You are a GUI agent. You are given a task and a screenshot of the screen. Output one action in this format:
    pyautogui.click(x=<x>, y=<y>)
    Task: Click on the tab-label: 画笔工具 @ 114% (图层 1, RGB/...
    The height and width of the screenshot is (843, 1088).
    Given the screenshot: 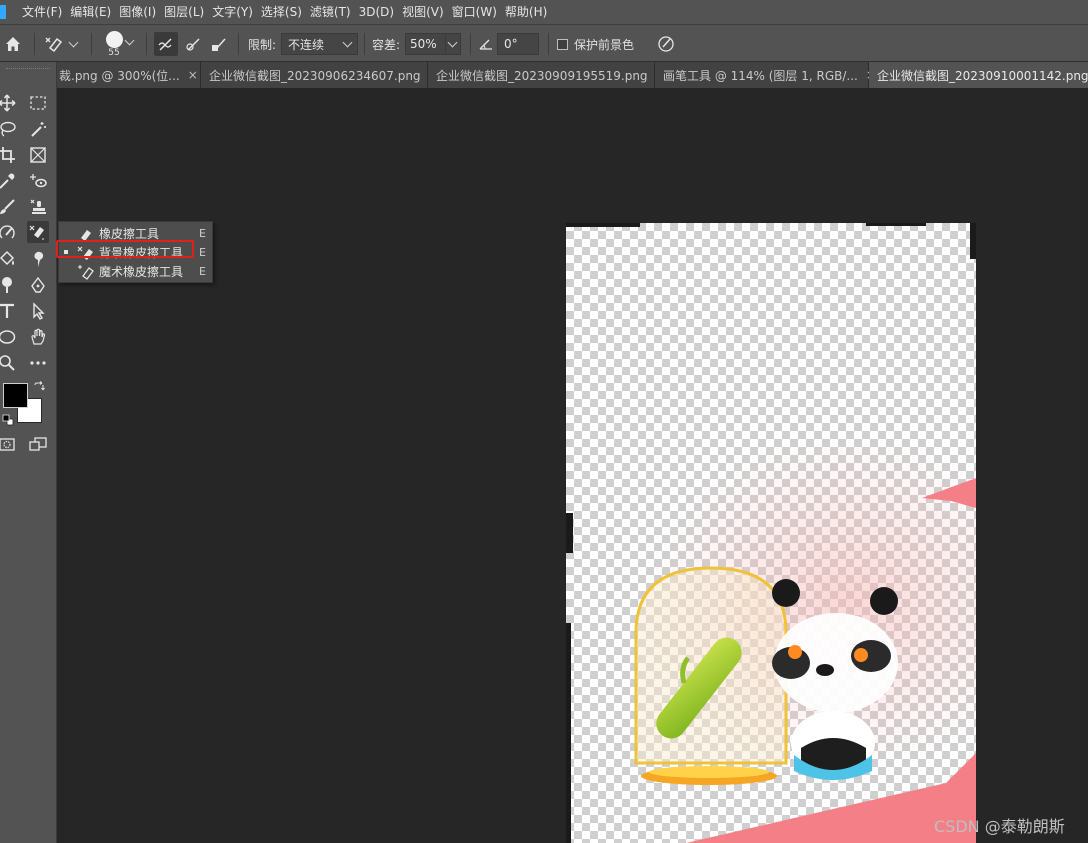 What is the action you would take?
    pyautogui.click(x=760, y=75)
    